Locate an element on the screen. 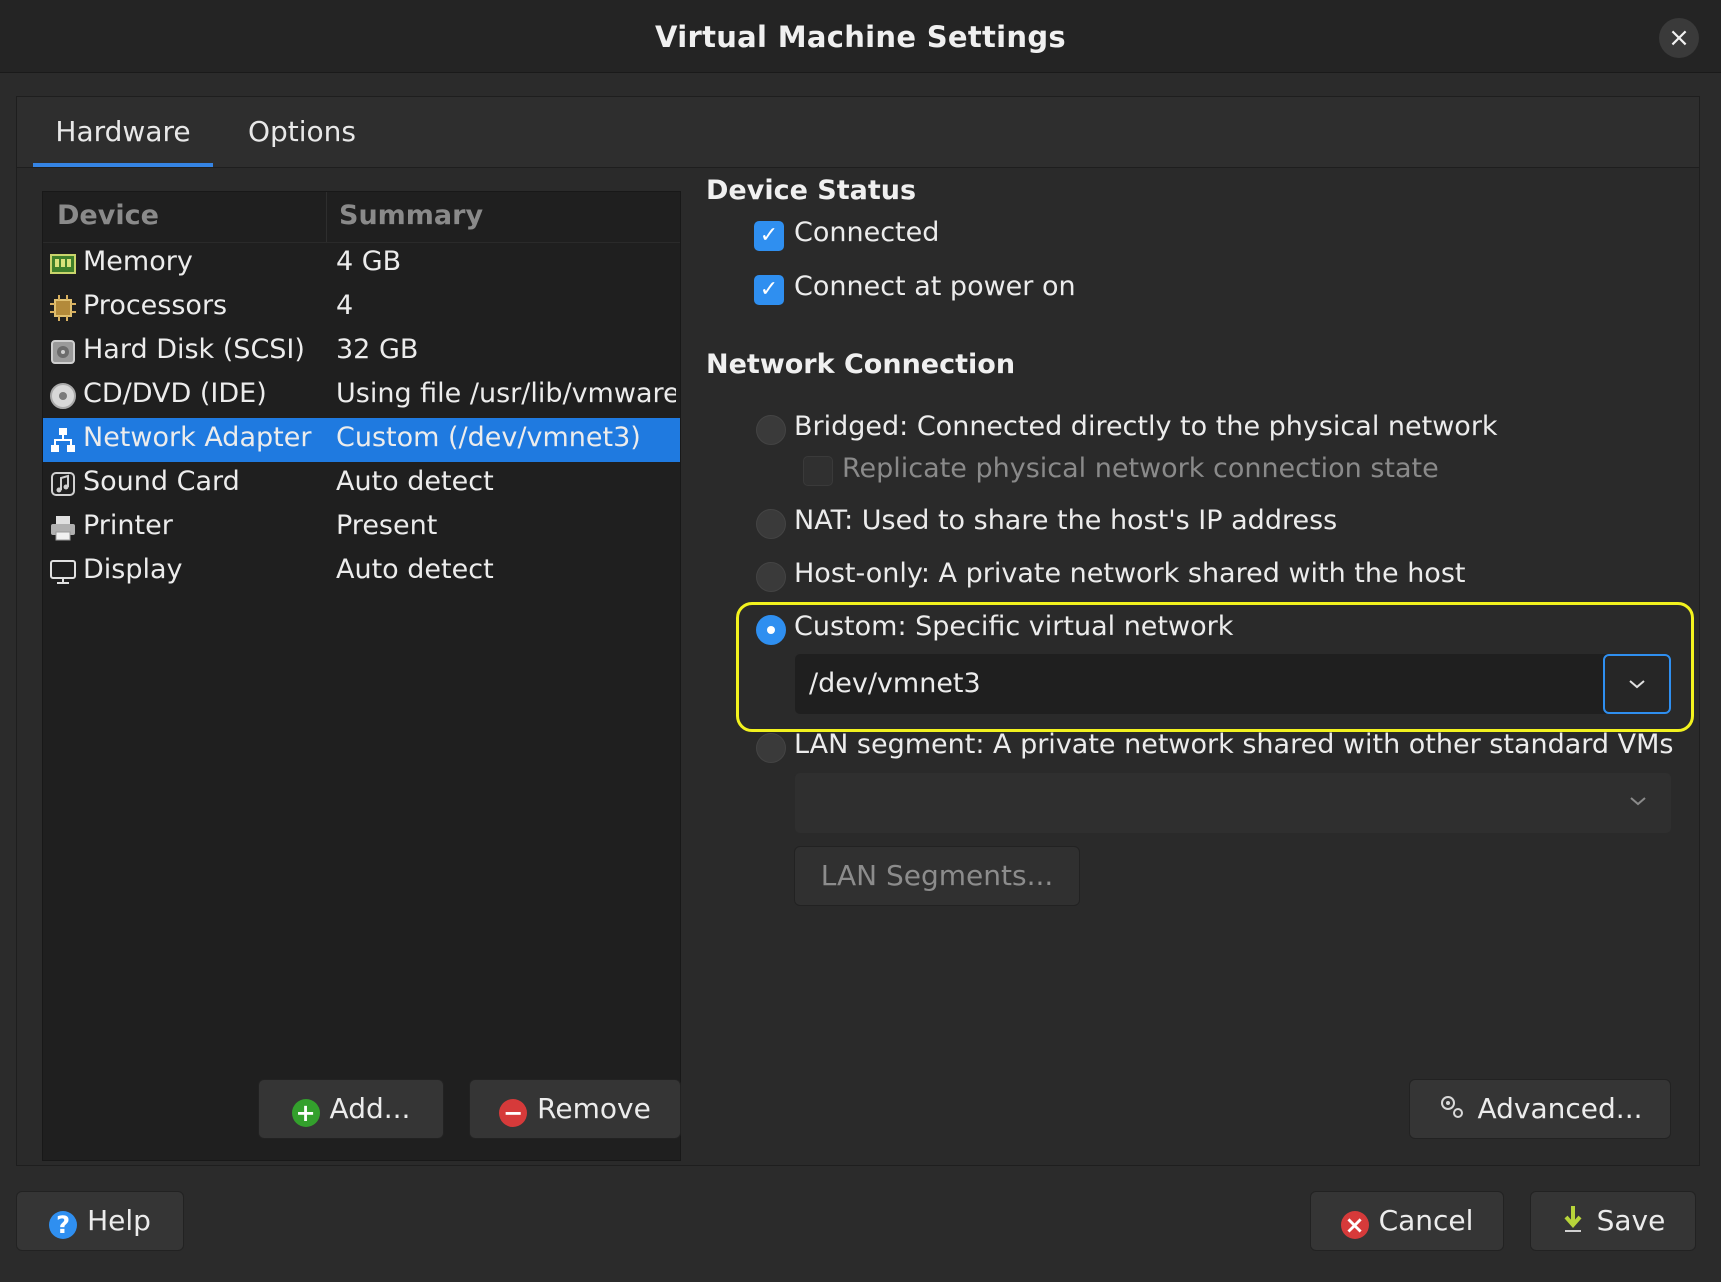  minus-icon: − is located at coordinates (513, 1113).